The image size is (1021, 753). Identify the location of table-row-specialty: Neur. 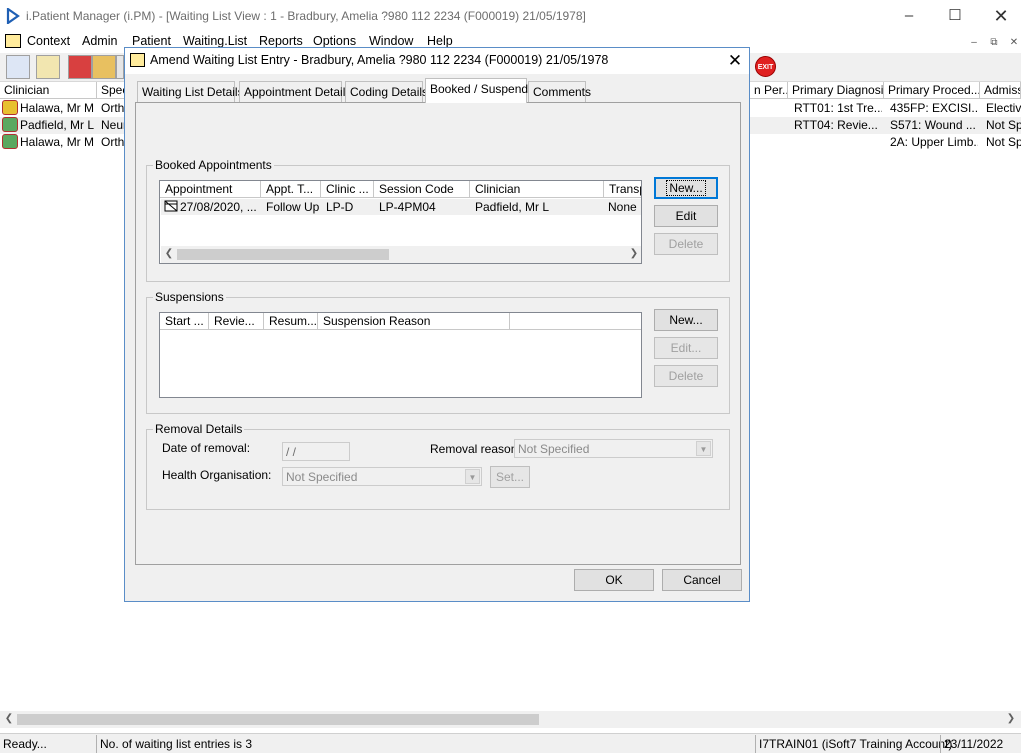
(113, 125).